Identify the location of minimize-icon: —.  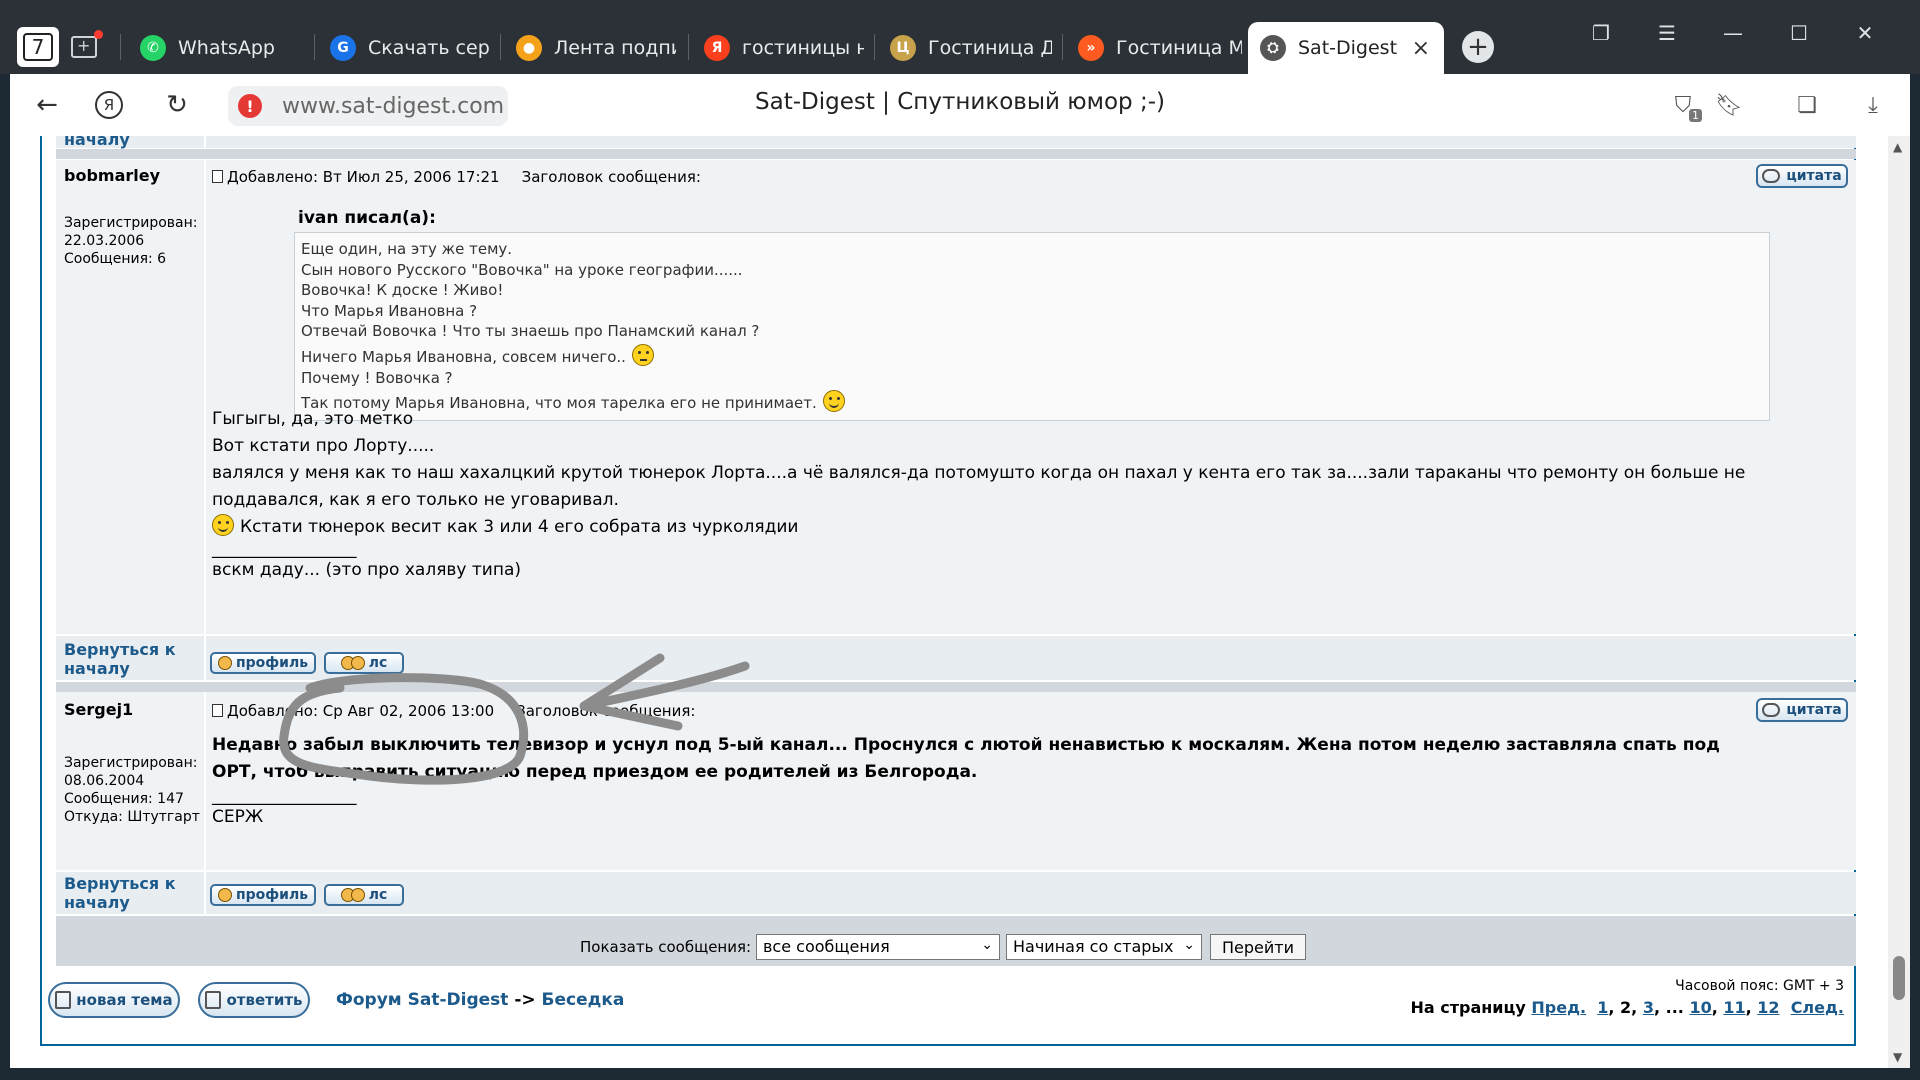
(1733, 33).